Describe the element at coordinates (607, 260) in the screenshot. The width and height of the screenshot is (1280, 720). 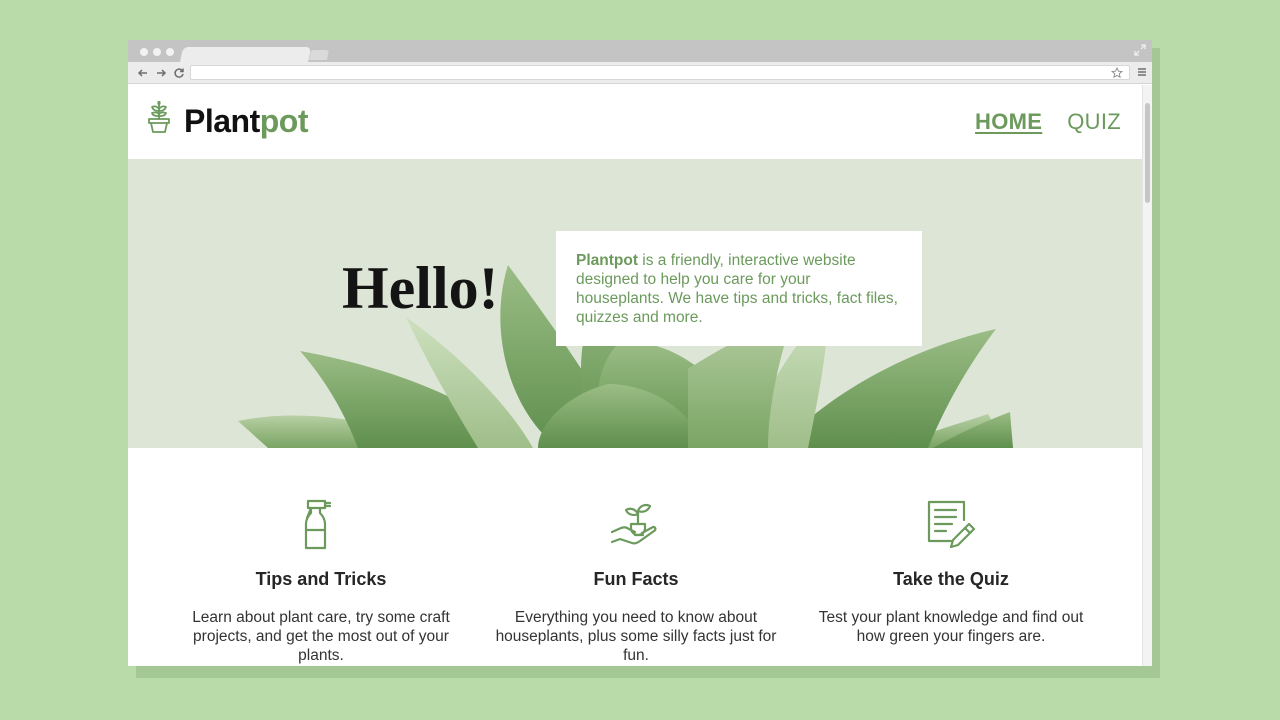
I see `intro-brand-name: Plantpot` at that location.